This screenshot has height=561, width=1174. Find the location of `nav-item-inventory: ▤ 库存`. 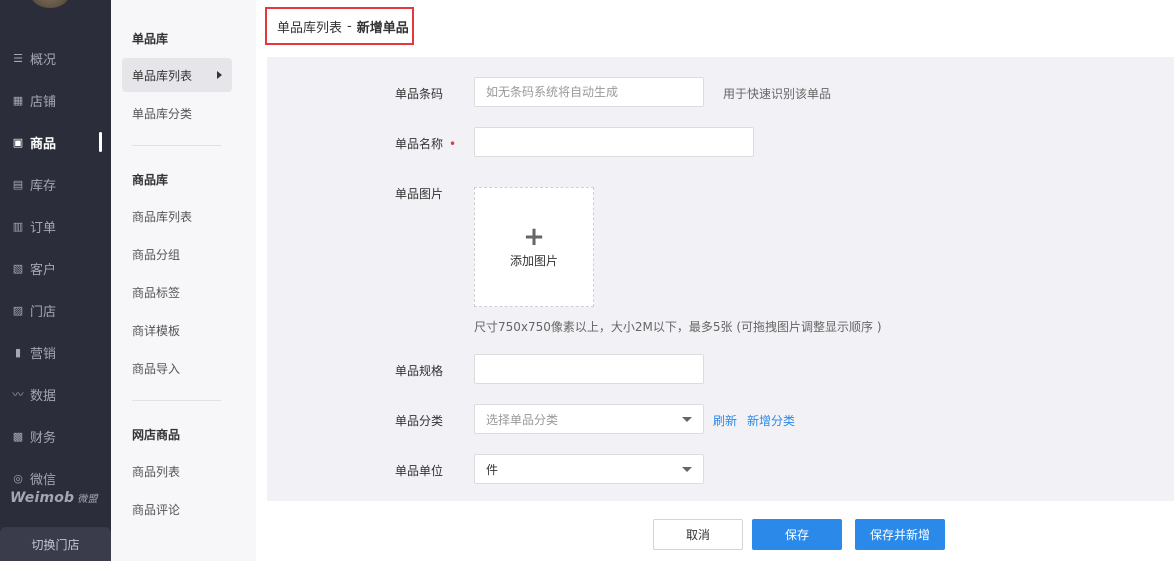

nav-item-inventory: ▤ 库存 is located at coordinates (55, 184).